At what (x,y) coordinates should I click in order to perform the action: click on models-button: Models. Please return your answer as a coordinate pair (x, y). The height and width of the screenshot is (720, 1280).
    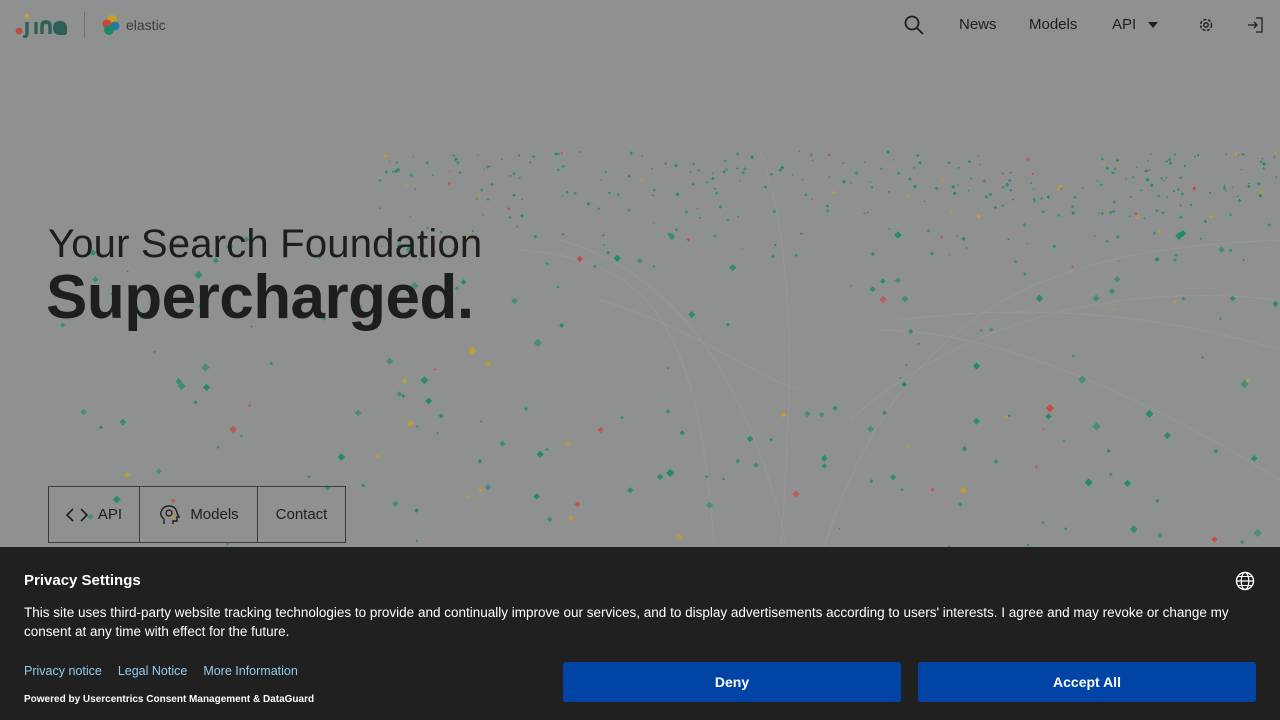
    Looking at the image, I should click on (198, 514).